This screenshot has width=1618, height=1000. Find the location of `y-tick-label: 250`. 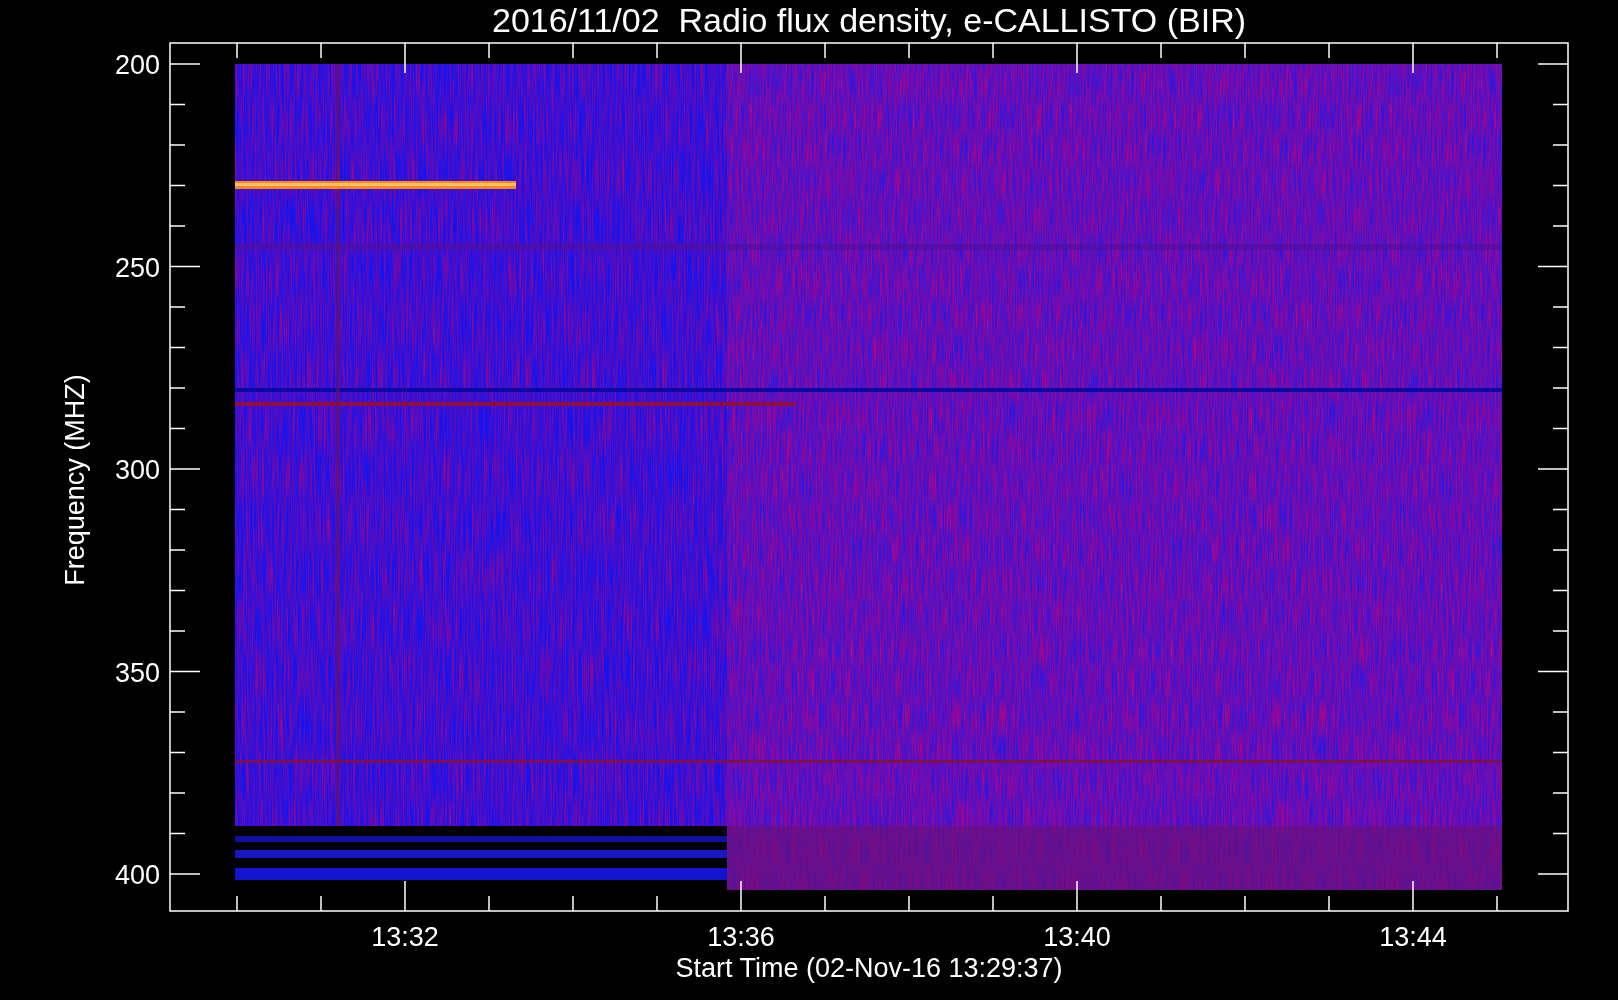

y-tick-label: 250 is located at coordinates (137, 267).